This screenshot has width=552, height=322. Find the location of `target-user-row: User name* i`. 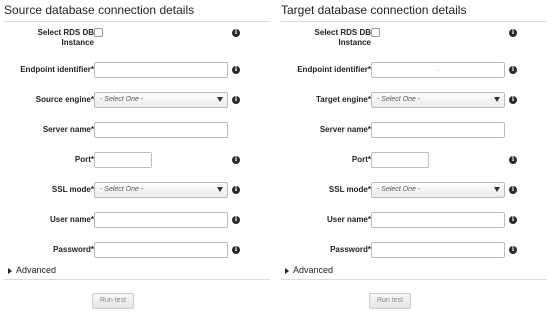

target-user-row: User name* i is located at coordinates (414, 220).